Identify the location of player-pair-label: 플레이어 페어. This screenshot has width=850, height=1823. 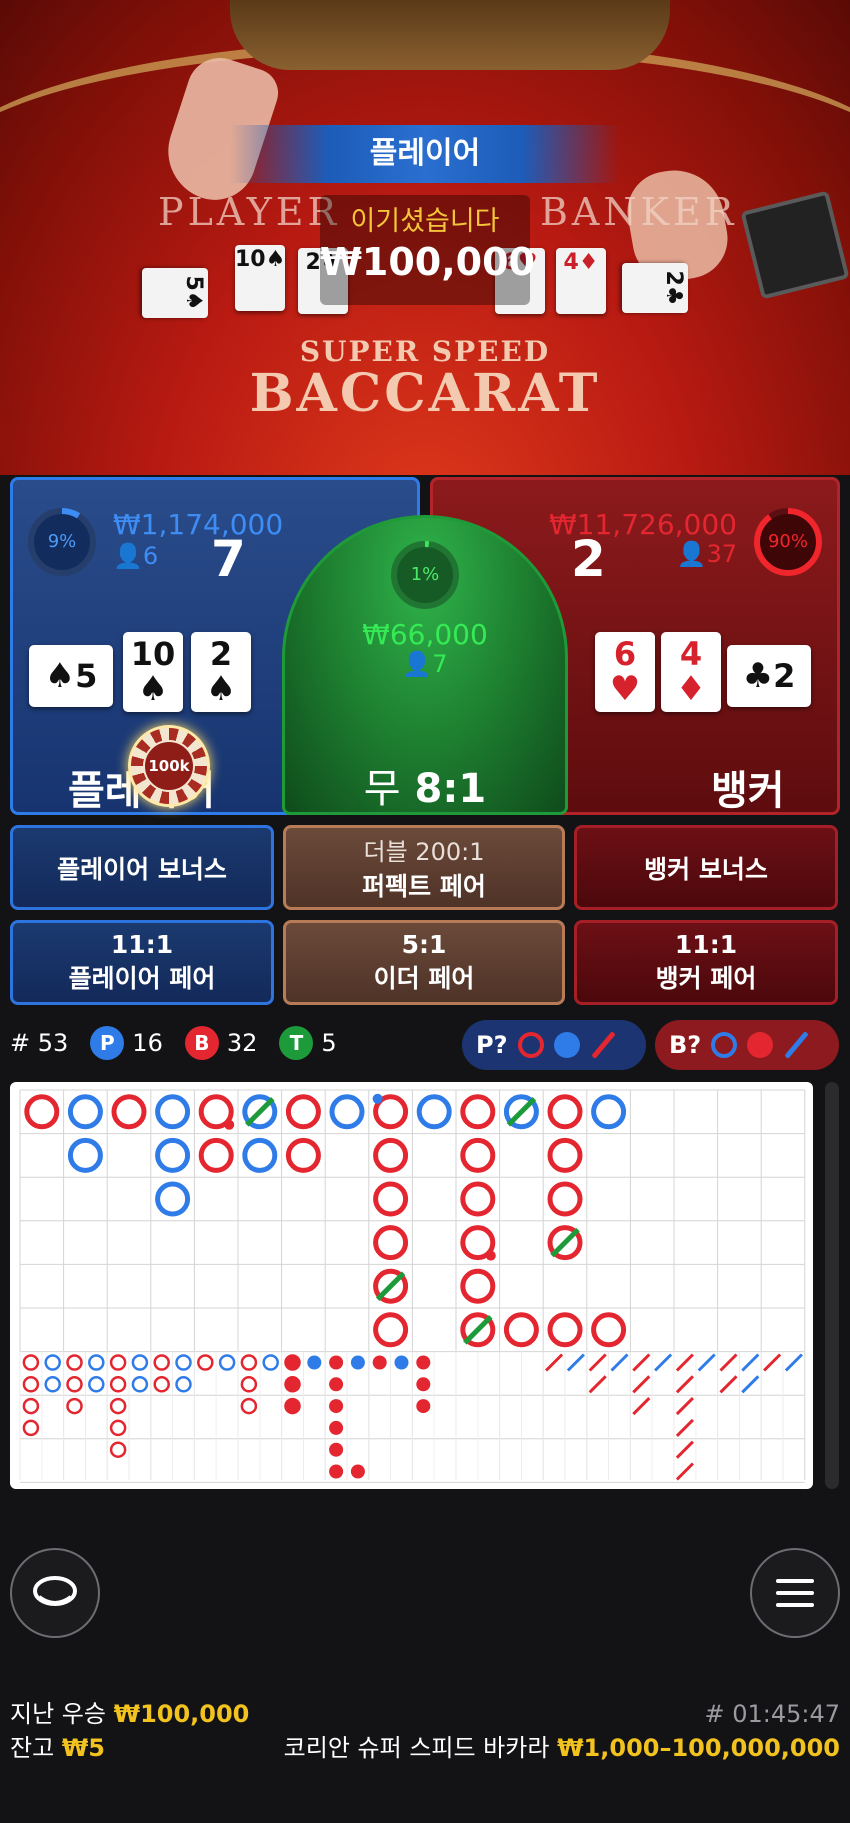
(142, 978).